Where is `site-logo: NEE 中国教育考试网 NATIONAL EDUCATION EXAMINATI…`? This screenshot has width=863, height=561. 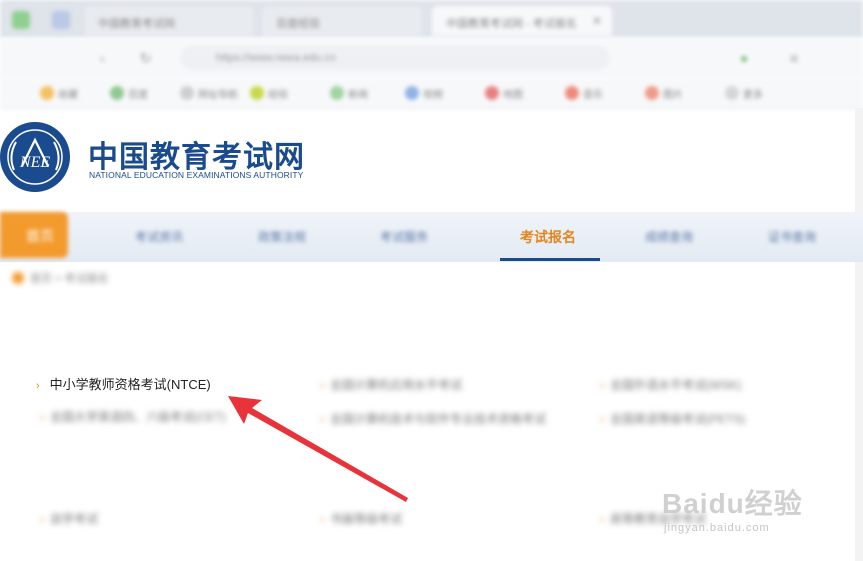
site-logo: NEE 中国教育考试网 NATIONAL EDUCATION EXAMINATI… is located at coordinates (152, 157).